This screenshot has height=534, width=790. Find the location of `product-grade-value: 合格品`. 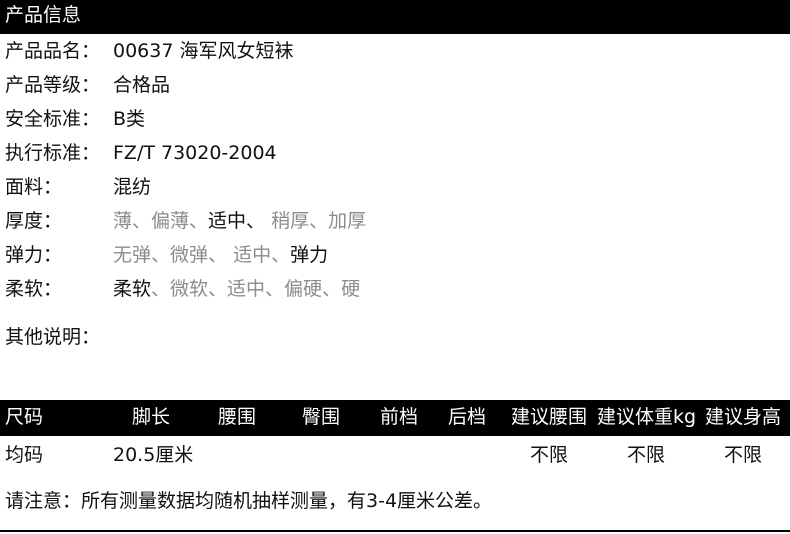

product-grade-value: 合格品 is located at coordinates (142, 85).